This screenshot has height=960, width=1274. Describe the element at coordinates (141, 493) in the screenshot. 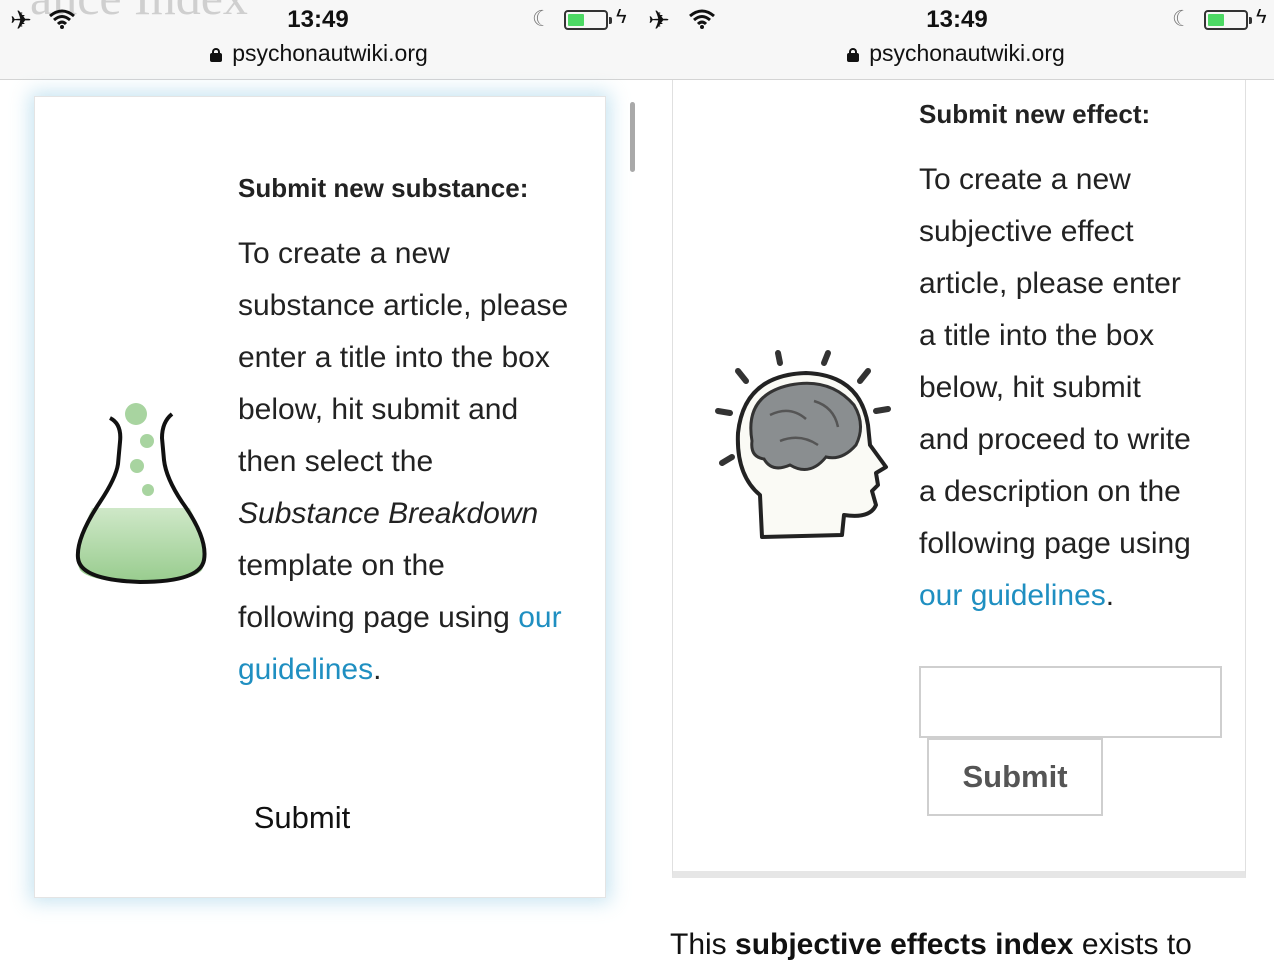

I see `flask-icon` at that location.